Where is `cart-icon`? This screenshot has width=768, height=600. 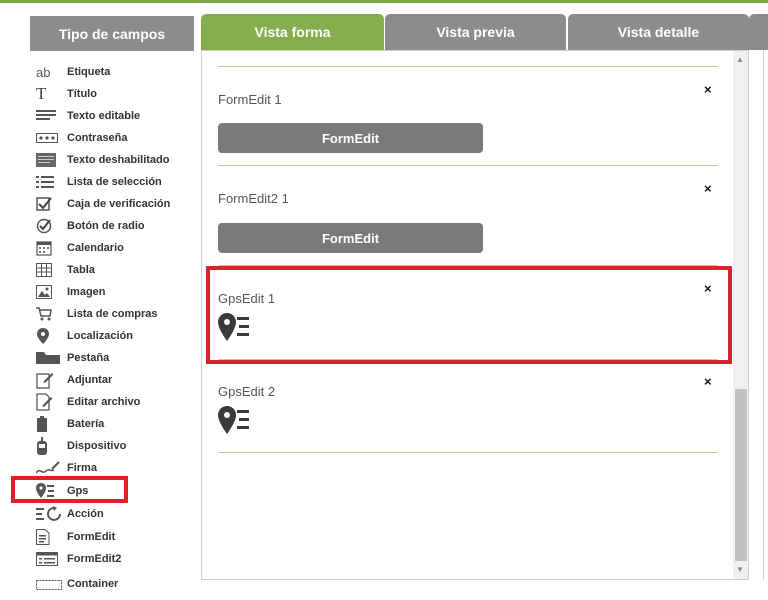 cart-icon is located at coordinates (49, 314).